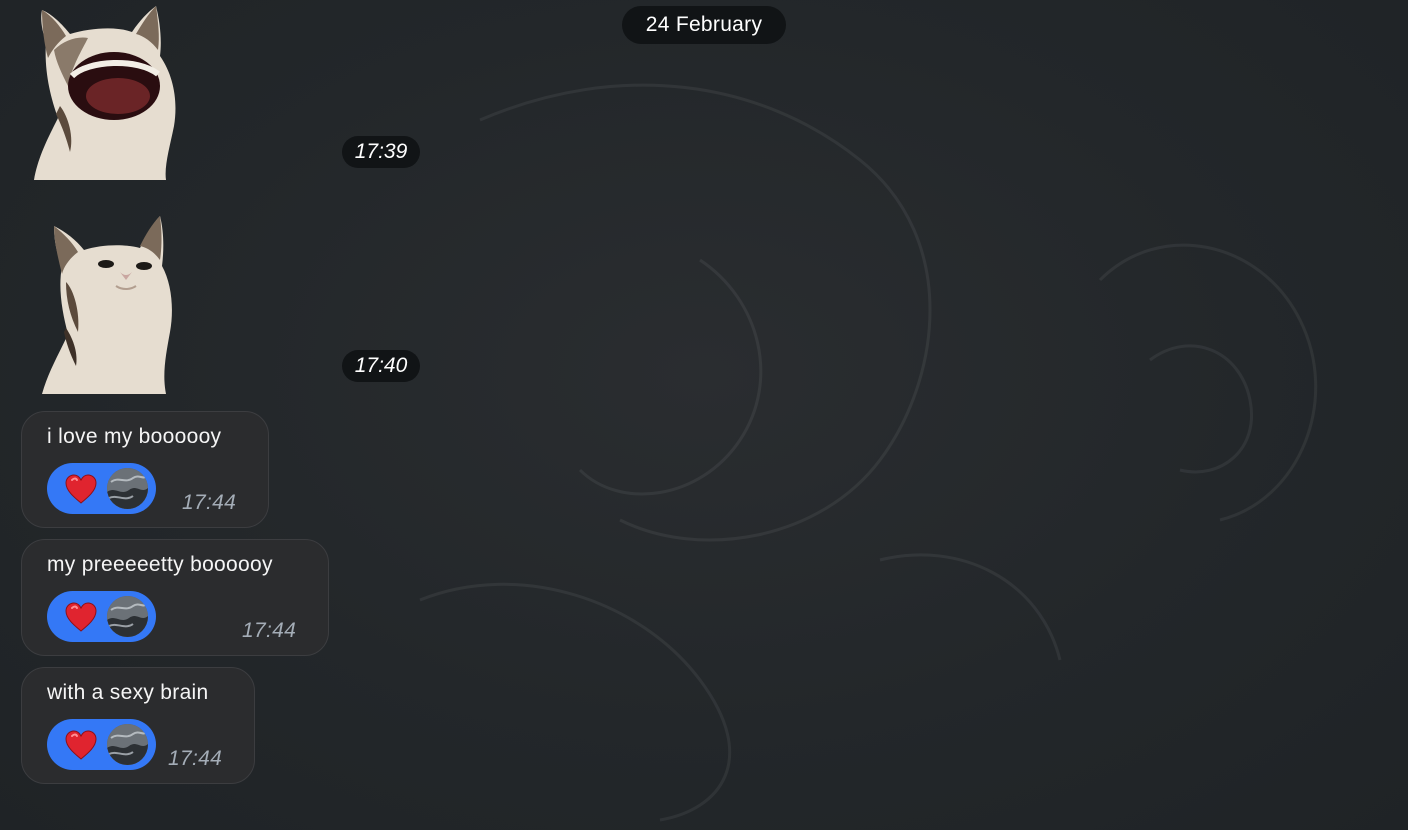 The width and height of the screenshot is (1408, 830). Describe the element at coordinates (104, 94) in the screenshot. I see `cat-open-mouth-sticker` at that location.